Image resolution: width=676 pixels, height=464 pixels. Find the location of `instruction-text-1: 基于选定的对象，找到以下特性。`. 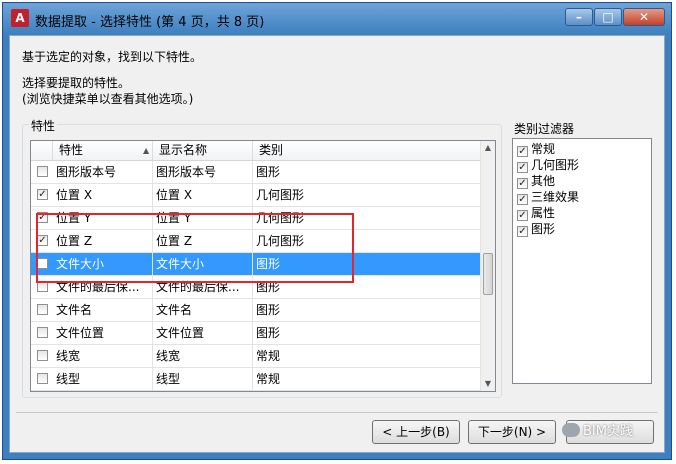

instruction-text-1: 基于选定的对象，找到以下特性。 is located at coordinates (112, 57).